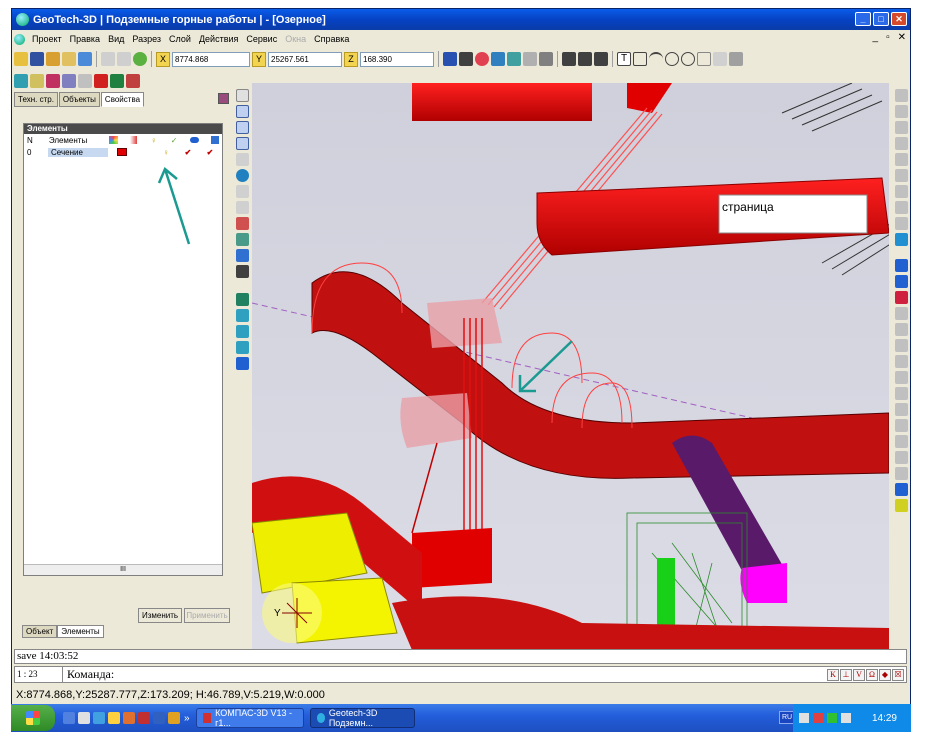 The height and width of the screenshot is (736, 926). Describe the element at coordinates (876, 37) in the screenshot. I see `mdi-minimize-icon: _` at that location.